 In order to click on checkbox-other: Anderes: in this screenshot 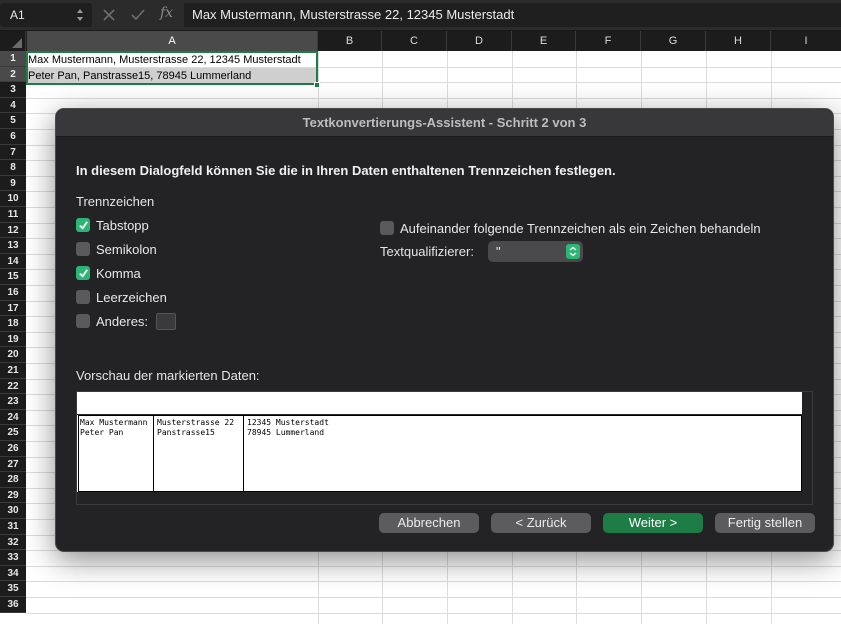, I will do `click(126, 321)`.